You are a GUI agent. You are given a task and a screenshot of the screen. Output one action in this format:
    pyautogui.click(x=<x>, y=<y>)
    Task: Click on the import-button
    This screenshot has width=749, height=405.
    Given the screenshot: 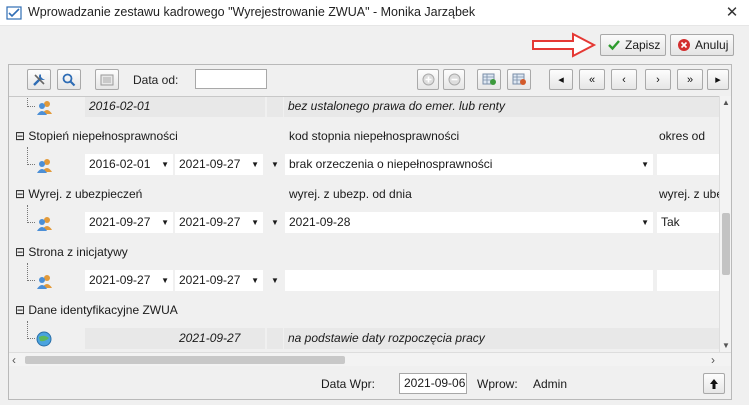 What is the action you would take?
    pyautogui.click(x=519, y=79)
    